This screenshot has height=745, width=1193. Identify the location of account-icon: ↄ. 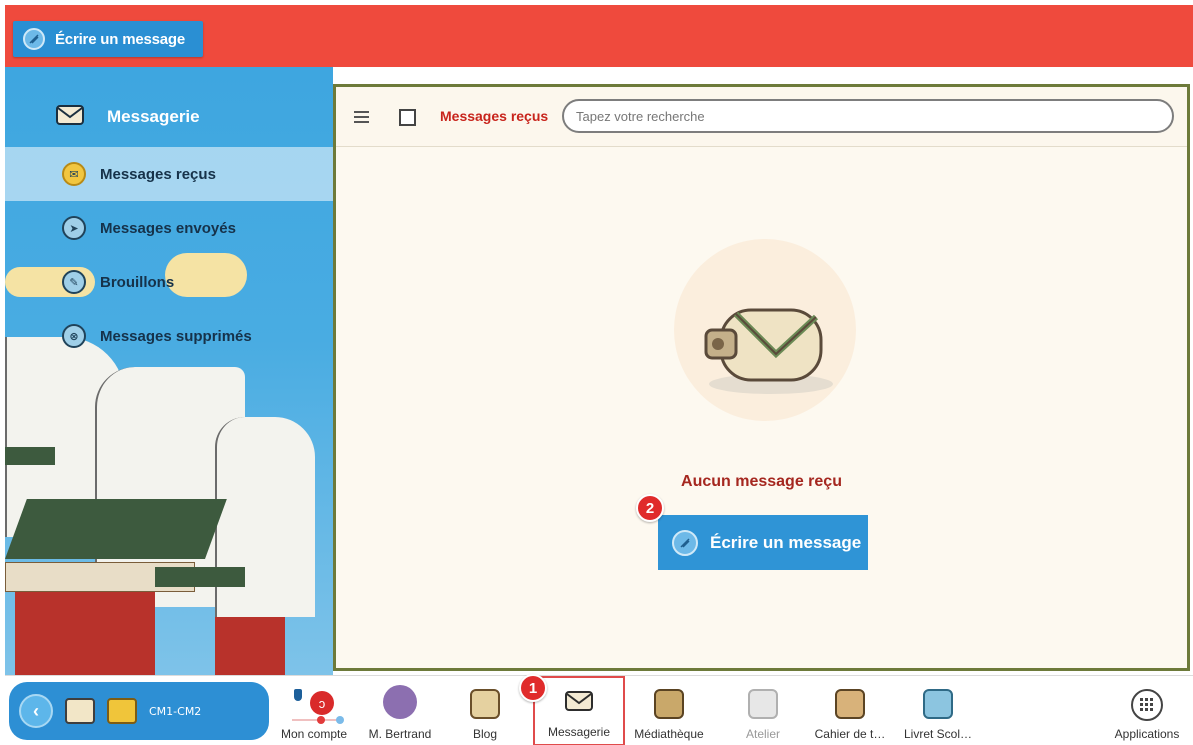
(314, 704).